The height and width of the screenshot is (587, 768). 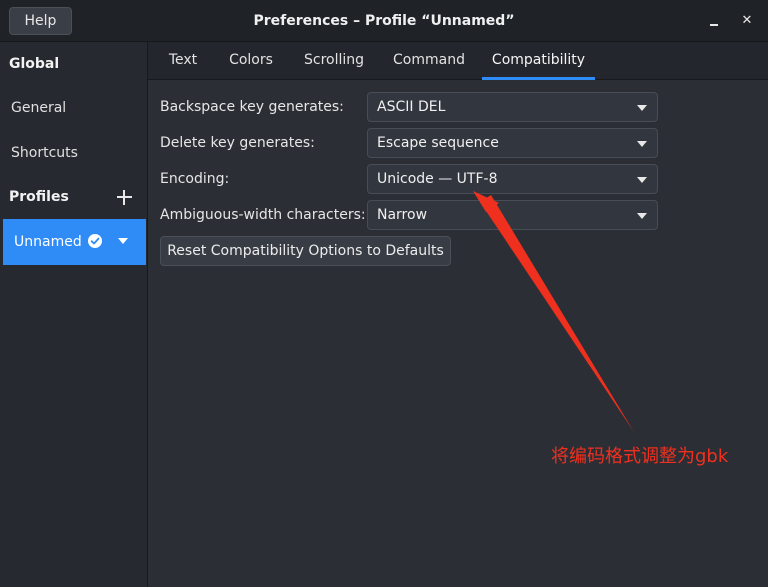 What do you see at coordinates (438, 143) in the screenshot?
I see `delete-value: Escape sequence` at bounding box center [438, 143].